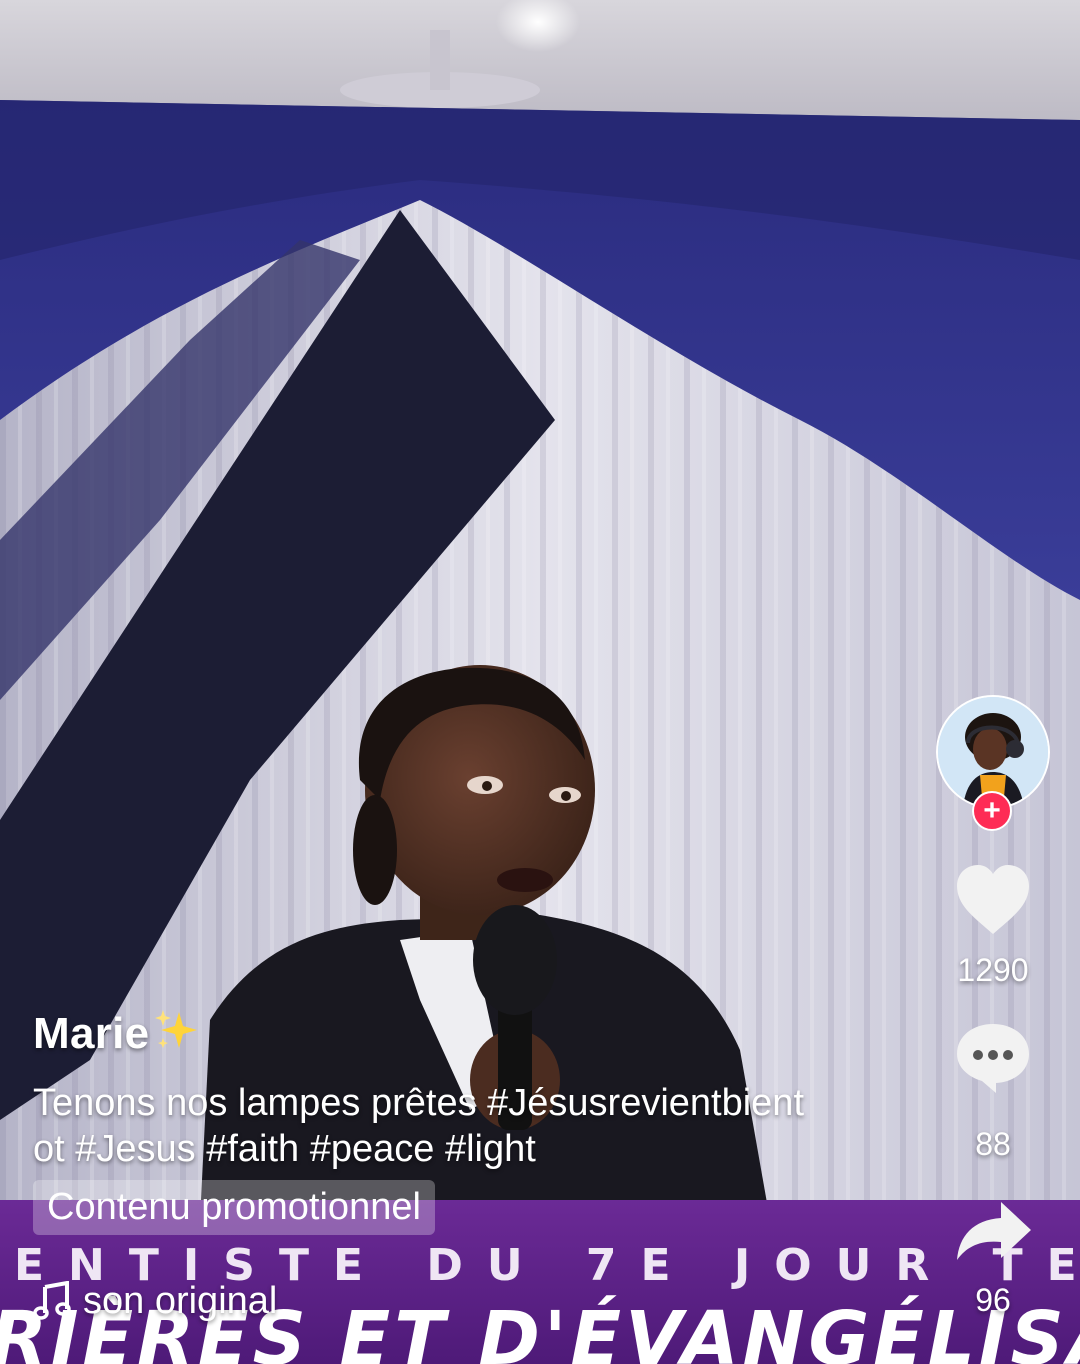 This screenshot has width=1080, height=1364. Describe the element at coordinates (992, 811) in the screenshot. I see `follow-plus-button: +` at that location.